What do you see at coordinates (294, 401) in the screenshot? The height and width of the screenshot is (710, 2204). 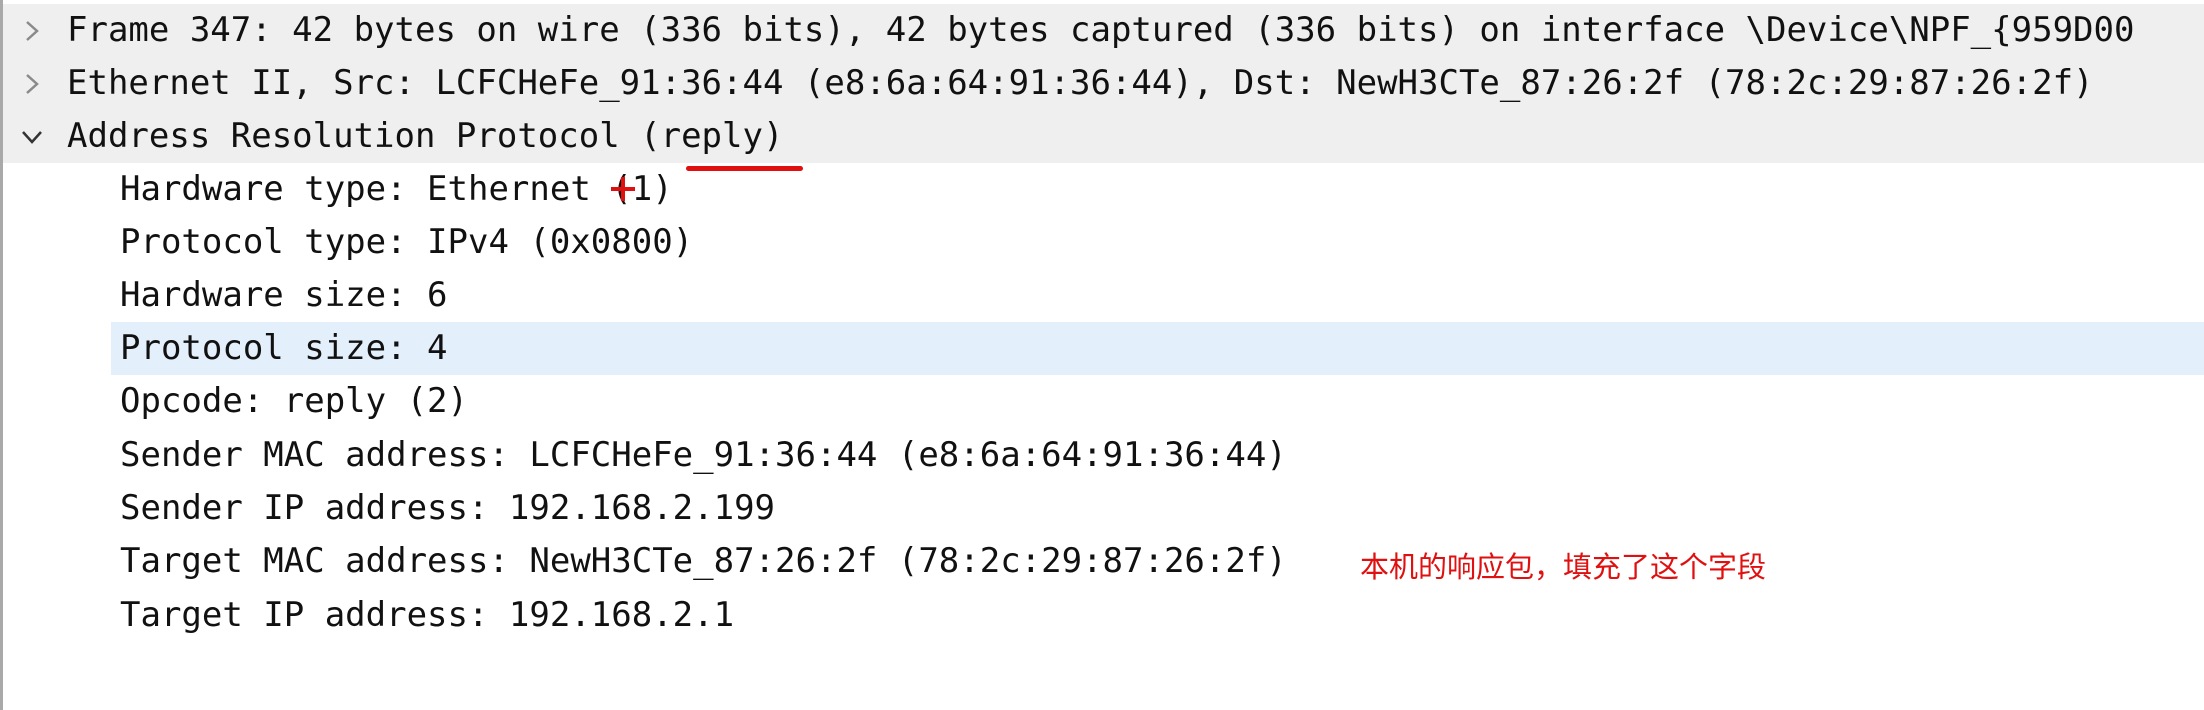 I see `field-label: Opcode: reply (2)` at bounding box center [294, 401].